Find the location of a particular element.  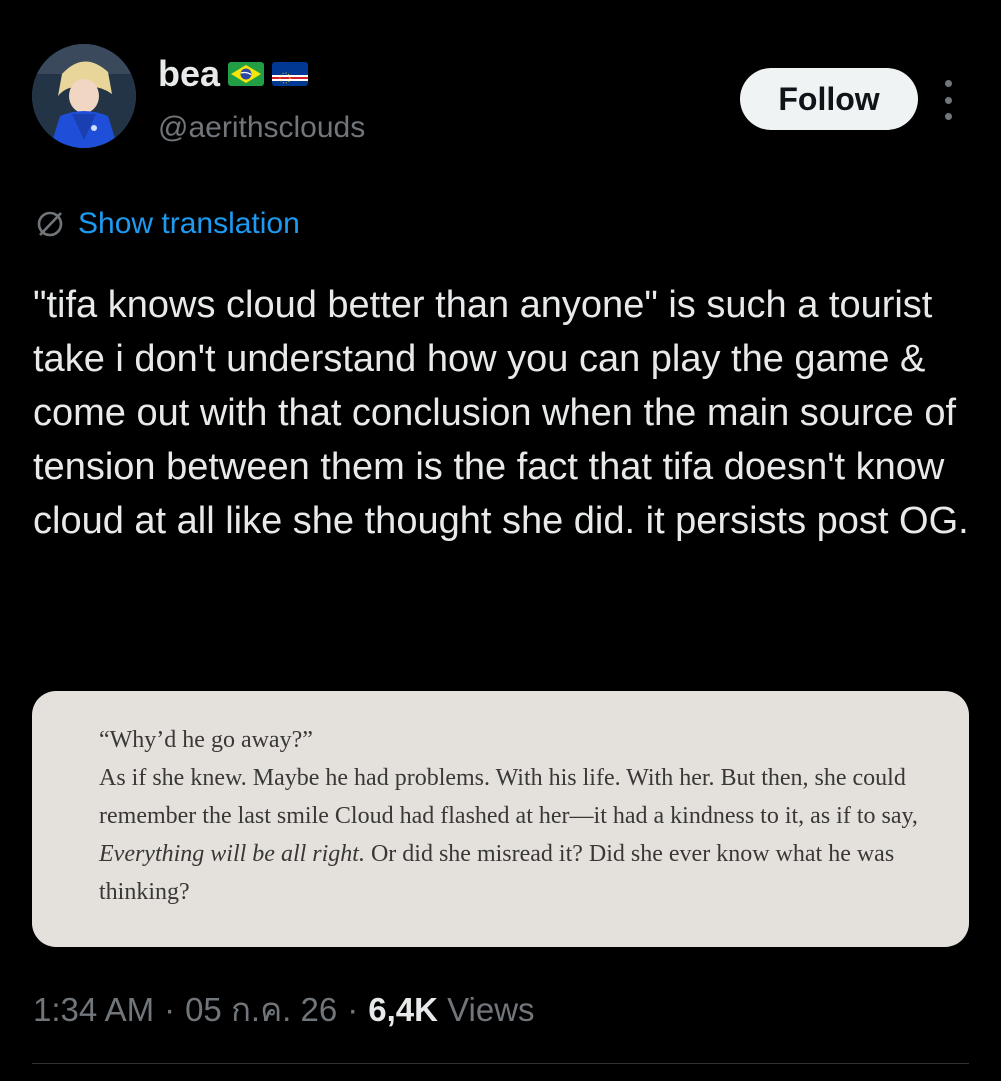

user-handle: @aerithsclouds is located at coordinates (261, 128).